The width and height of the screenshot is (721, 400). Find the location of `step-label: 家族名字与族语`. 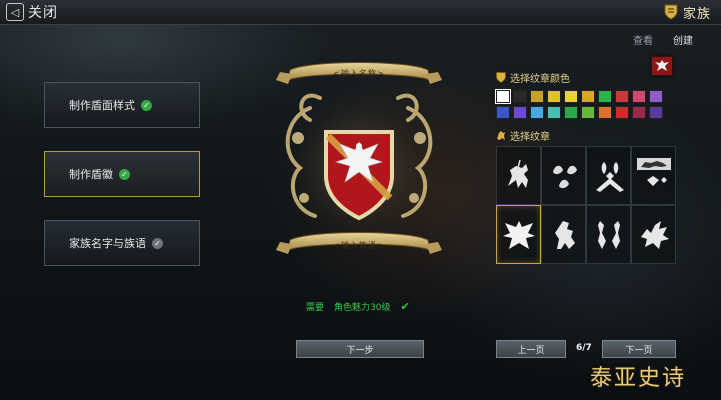

step-label: 家族名字与族语 is located at coordinates (107, 243).